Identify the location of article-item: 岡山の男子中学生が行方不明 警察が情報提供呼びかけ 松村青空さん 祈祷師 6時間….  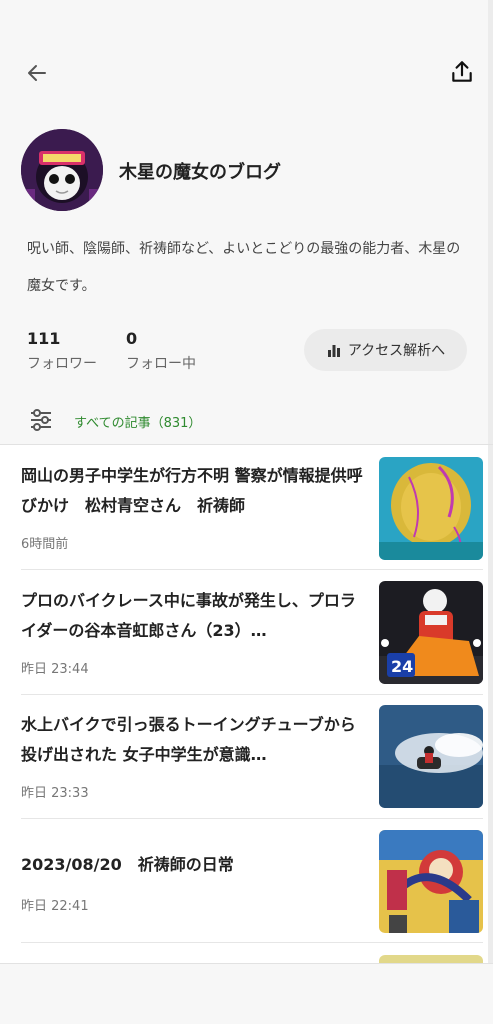
(246, 521).